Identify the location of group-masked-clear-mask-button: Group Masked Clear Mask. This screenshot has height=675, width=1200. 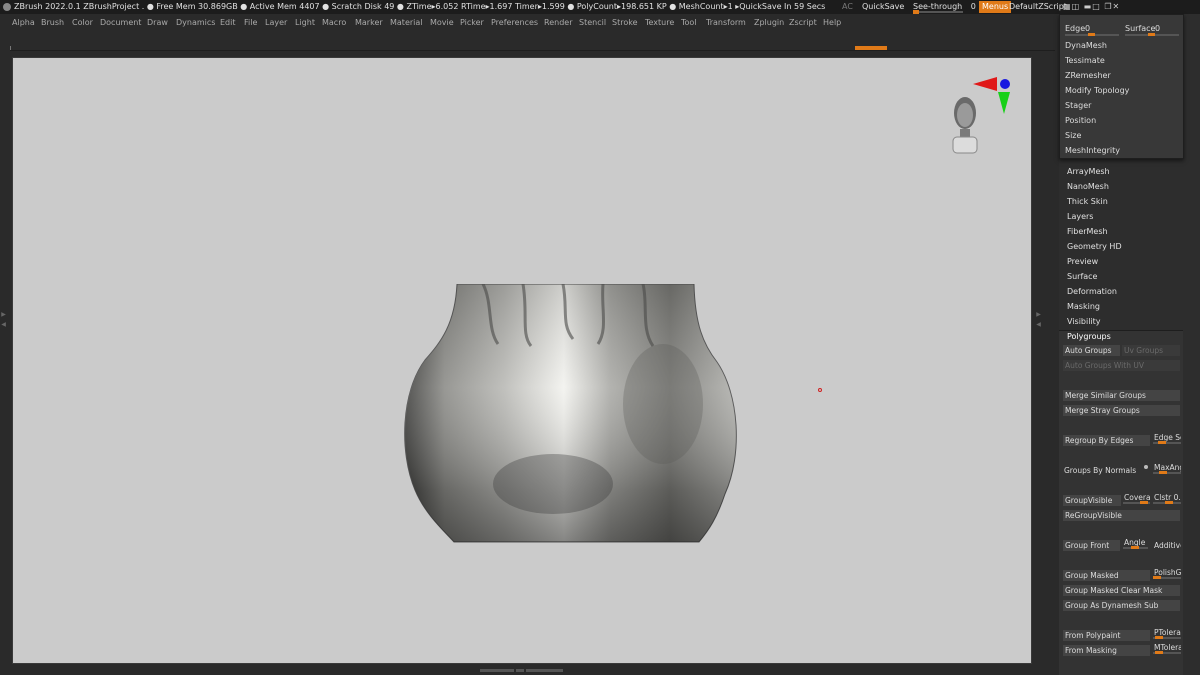
(1121, 590).